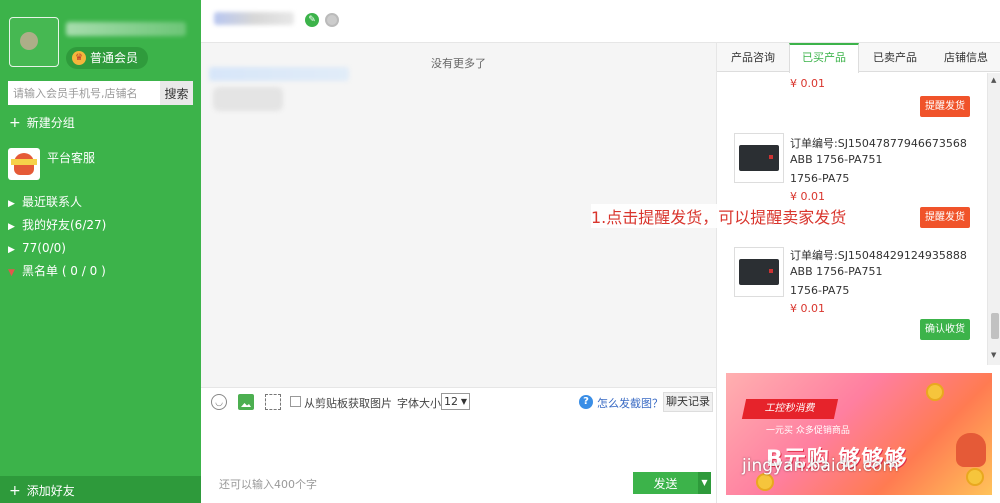  What do you see at coordinates (965, 57) in the screenshot?
I see `tab-shop-info: 店铺信息` at bounding box center [965, 57].